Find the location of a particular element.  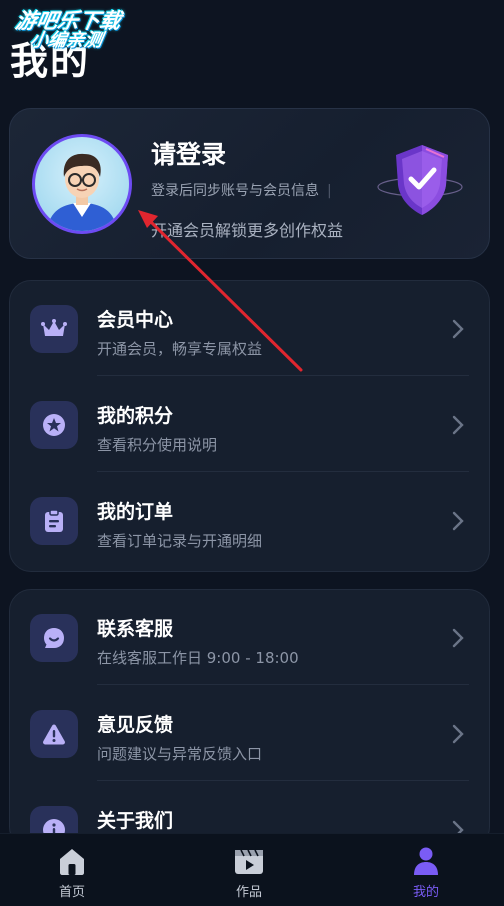

warning-icon is located at coordinates (54, 734).